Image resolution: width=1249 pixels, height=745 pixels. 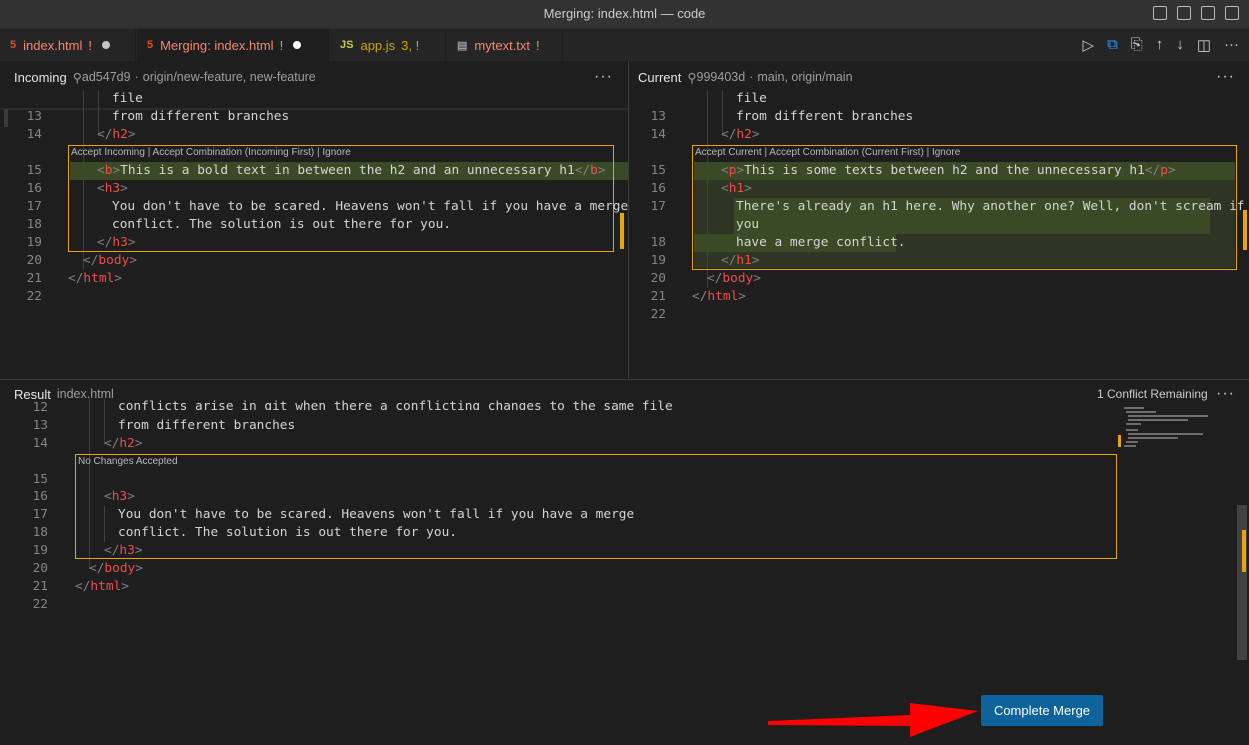 What do you see at coordinates (123, 550) in the screenshot?
I see `code-line: </h3>` at bounding box center [123, 550].